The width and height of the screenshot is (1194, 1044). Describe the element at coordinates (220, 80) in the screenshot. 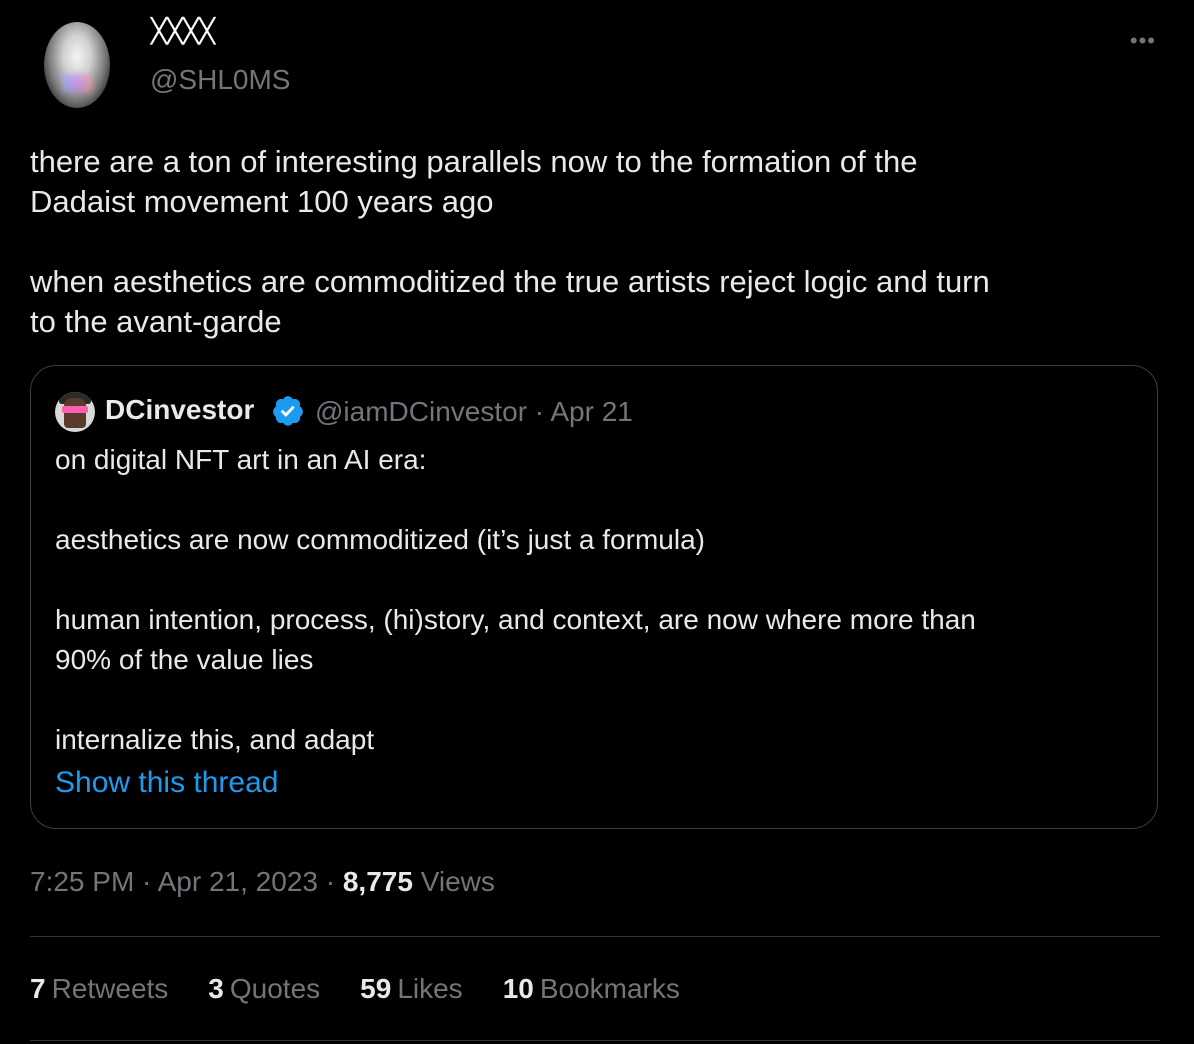

I see `author-handle: @SHL0MS` at that location.